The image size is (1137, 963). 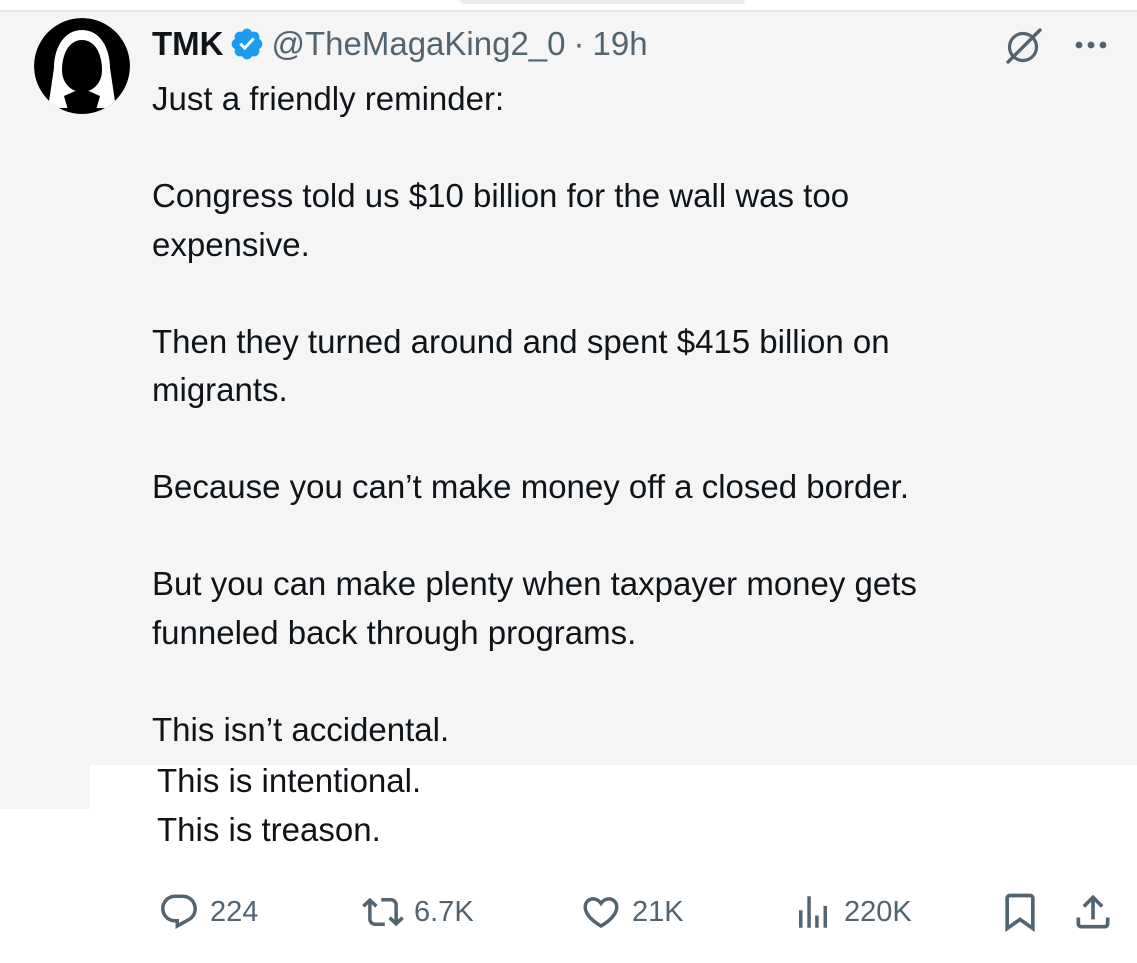 I want to click on top-edge-tab, so click(x=602, y=2).